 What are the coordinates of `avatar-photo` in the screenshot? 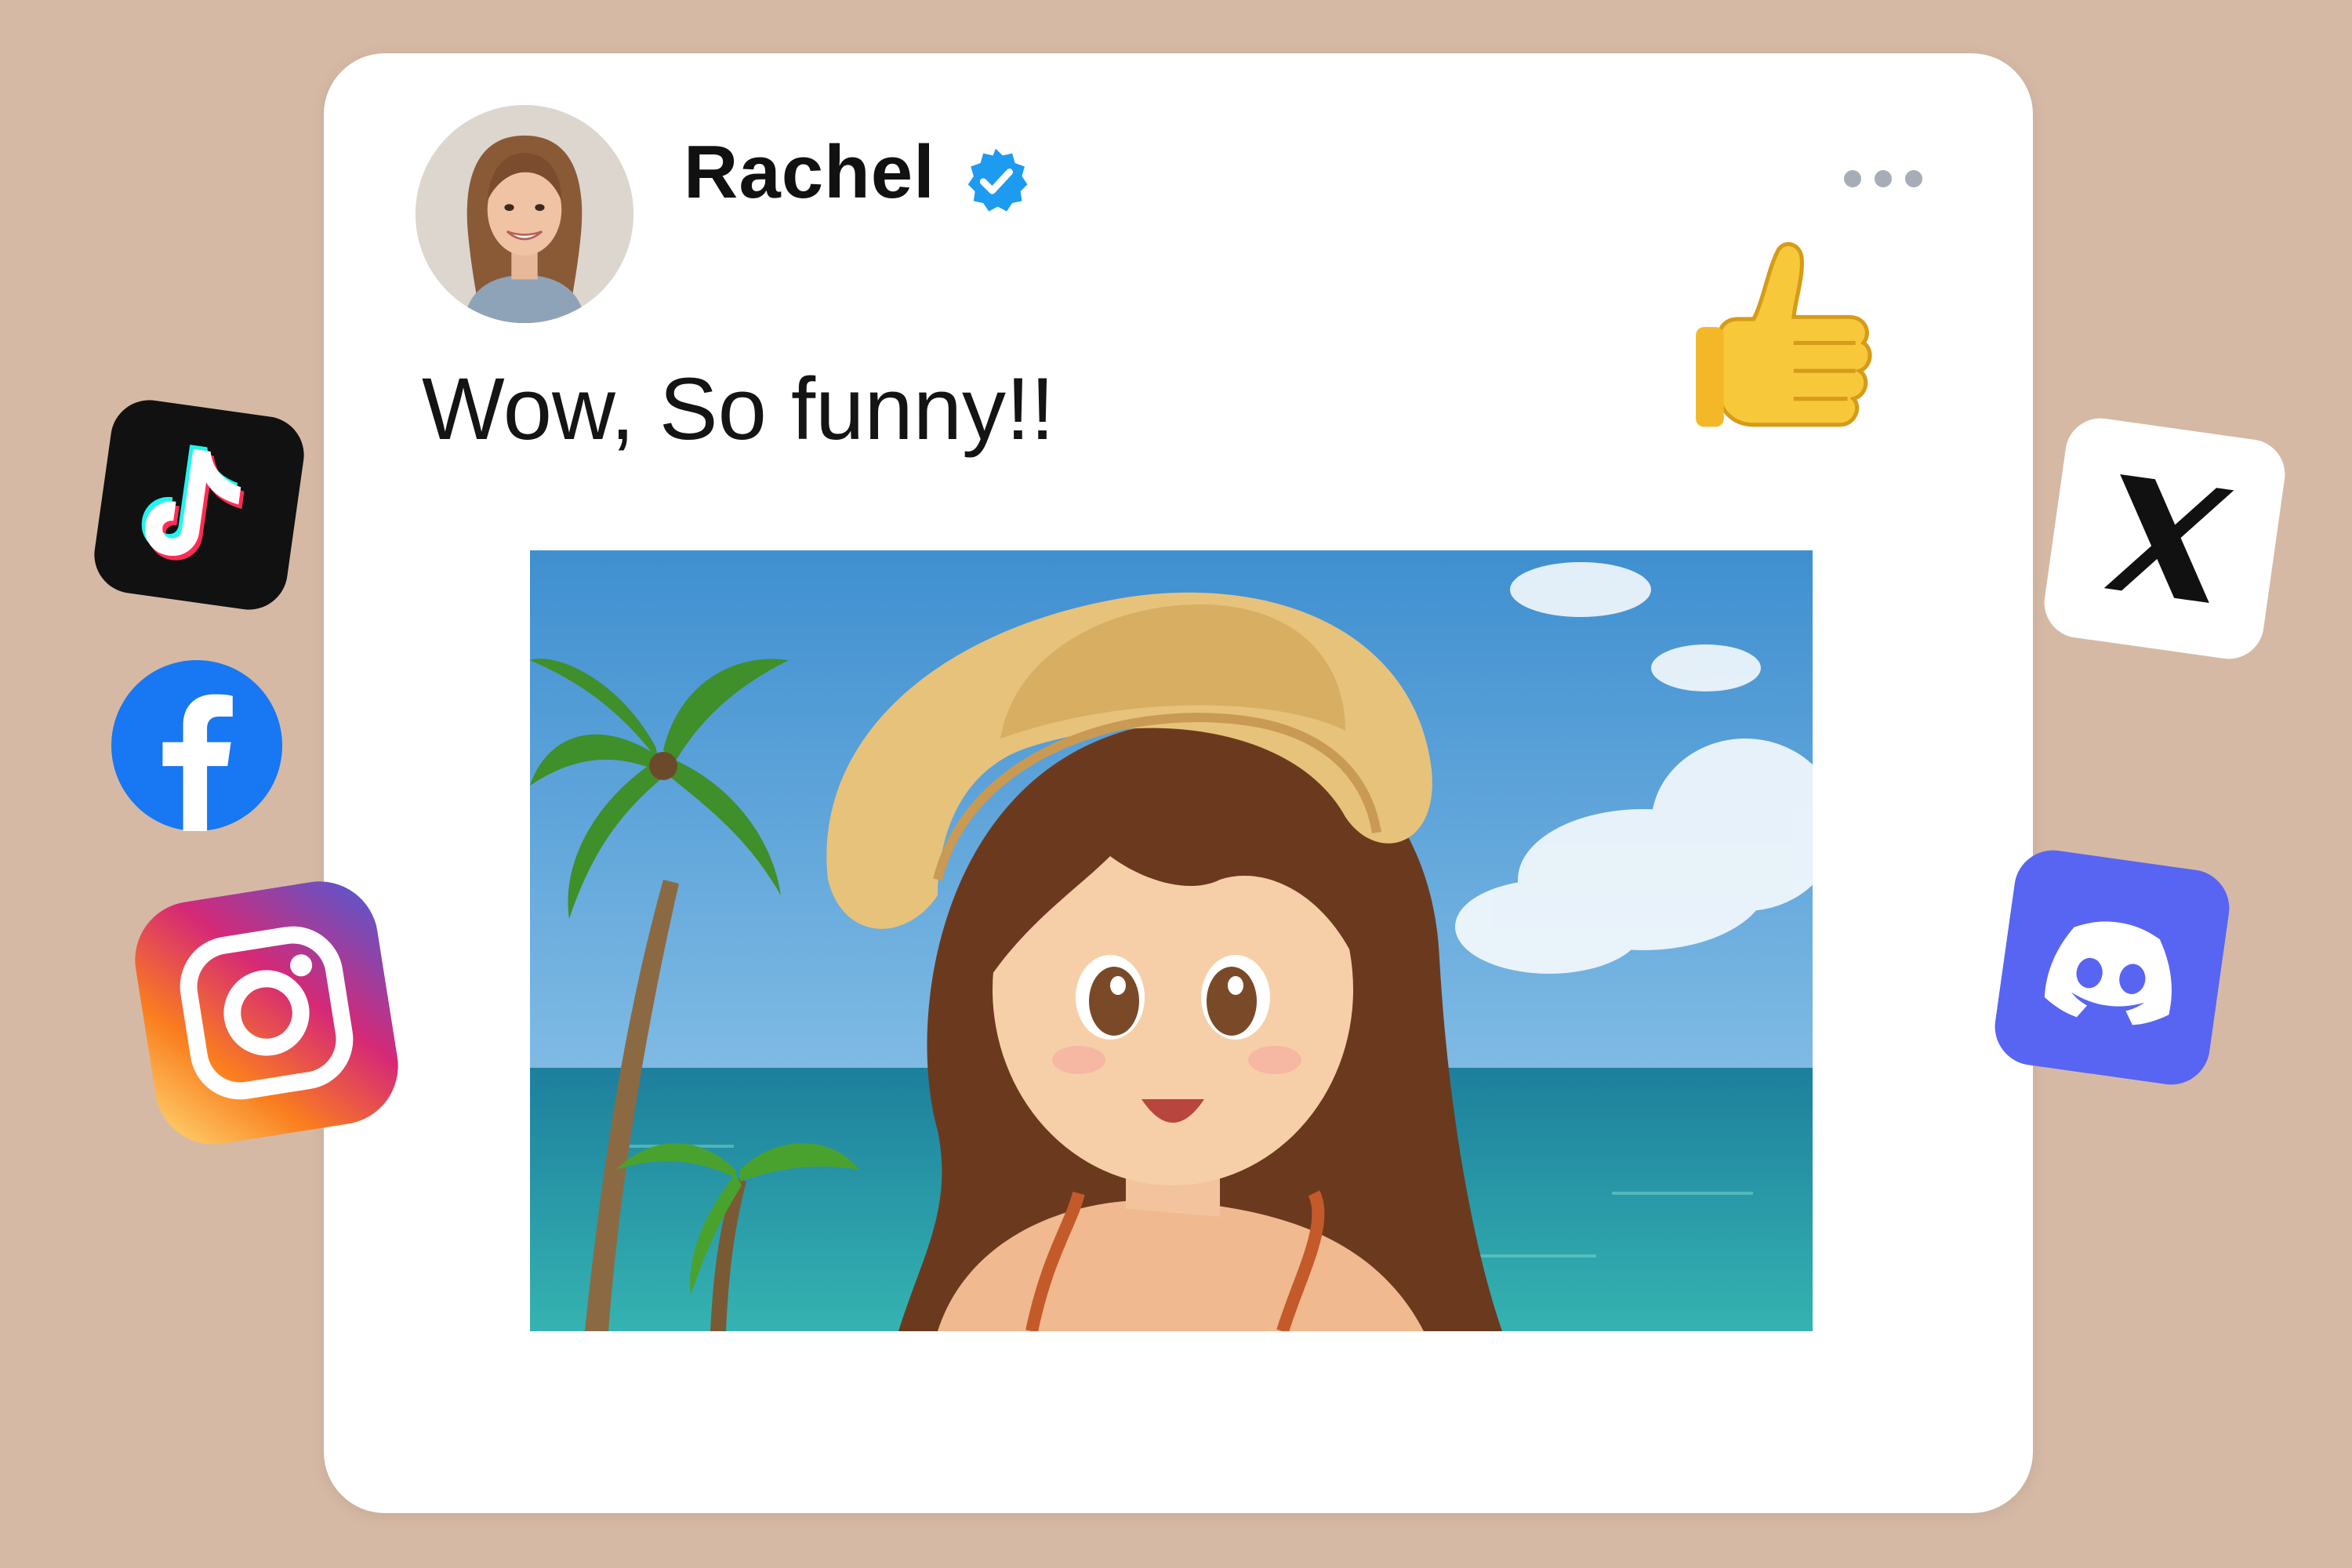 It's located at (524, 214).